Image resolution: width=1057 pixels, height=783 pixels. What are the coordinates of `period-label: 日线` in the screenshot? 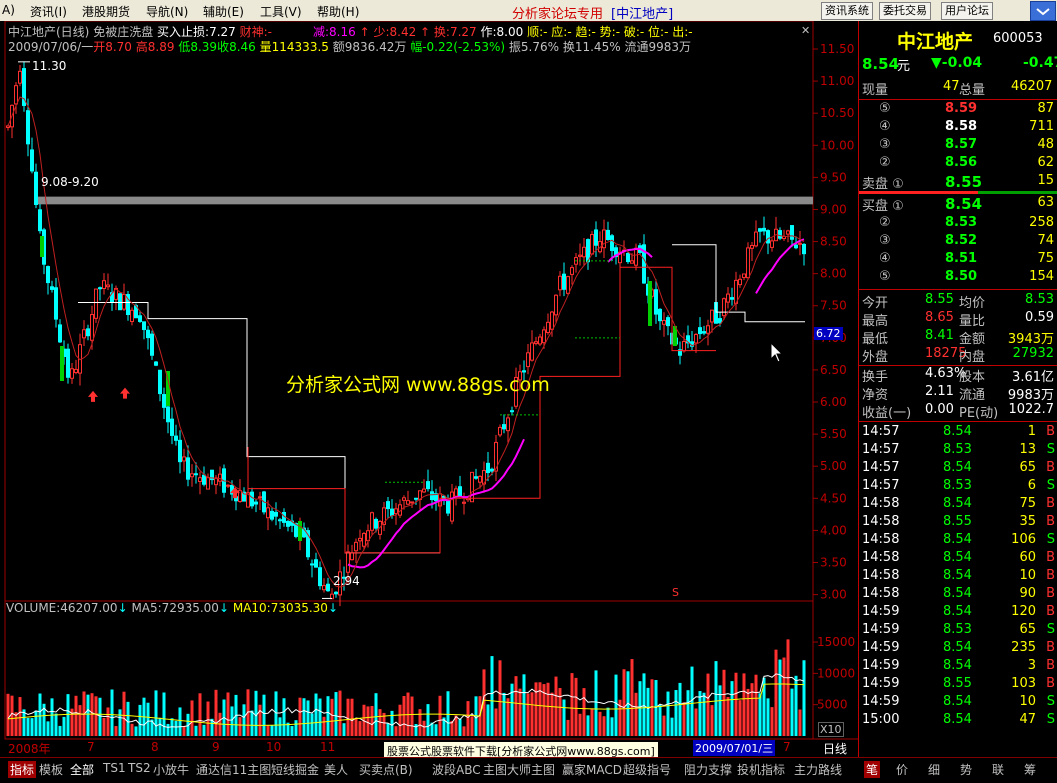 It's located at (835, 748).